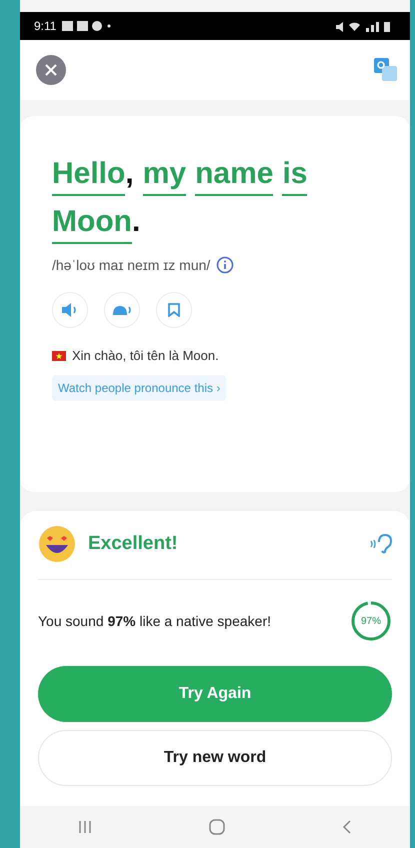 The image size is (415, 848). Describe the element at coordinates (215, 758) in the screenshot. I see `try-new-word-button: Try new word` at that location.